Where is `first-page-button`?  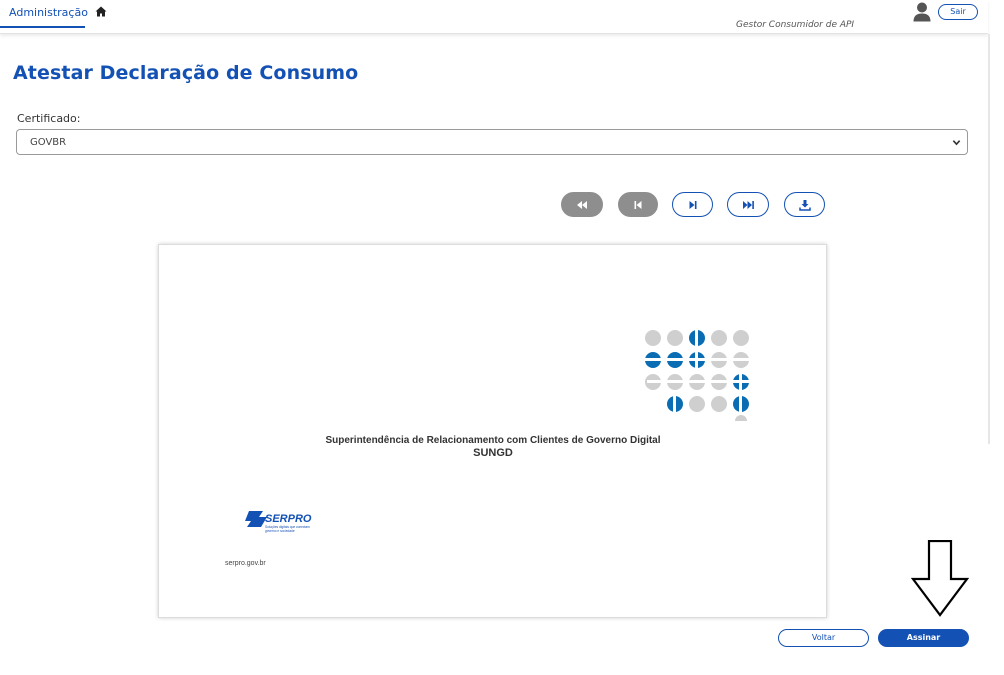 first-page-button is located at coordinates (582, 204).